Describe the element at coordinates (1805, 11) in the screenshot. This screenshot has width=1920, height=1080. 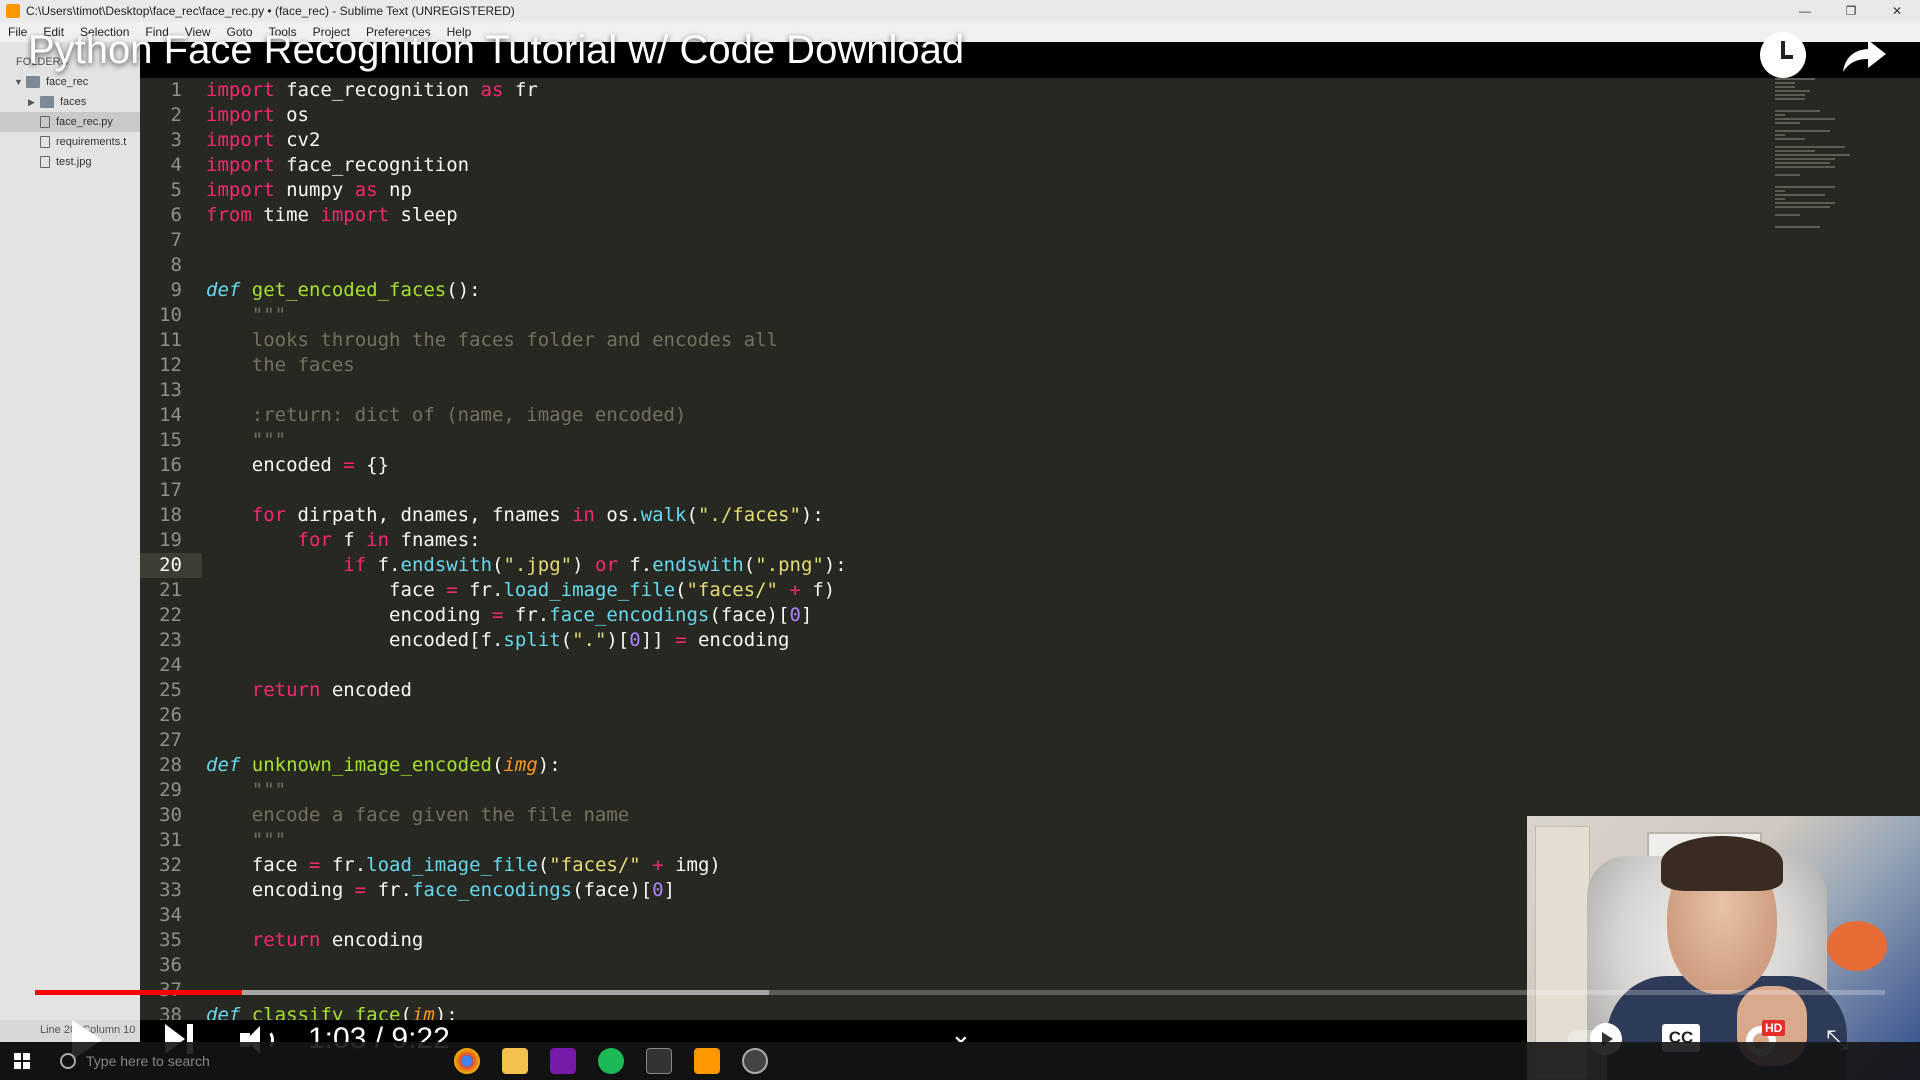
I see `minimize-button: —` at that location.